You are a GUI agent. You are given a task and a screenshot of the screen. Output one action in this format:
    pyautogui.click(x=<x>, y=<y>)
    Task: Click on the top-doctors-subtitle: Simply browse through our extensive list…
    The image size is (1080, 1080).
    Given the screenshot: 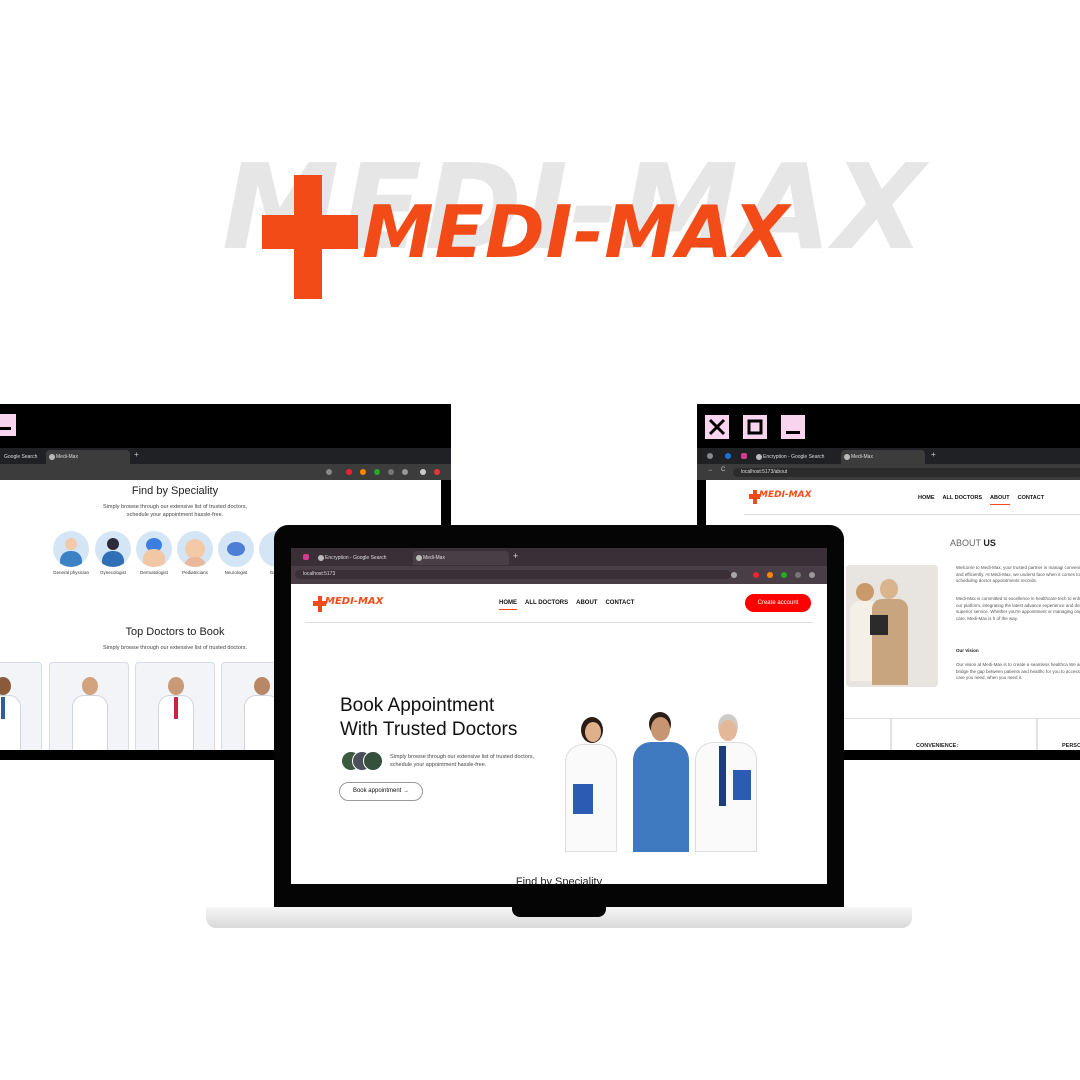 What is the action you would take?
    pyautogui.click(x=175, y=648)
    